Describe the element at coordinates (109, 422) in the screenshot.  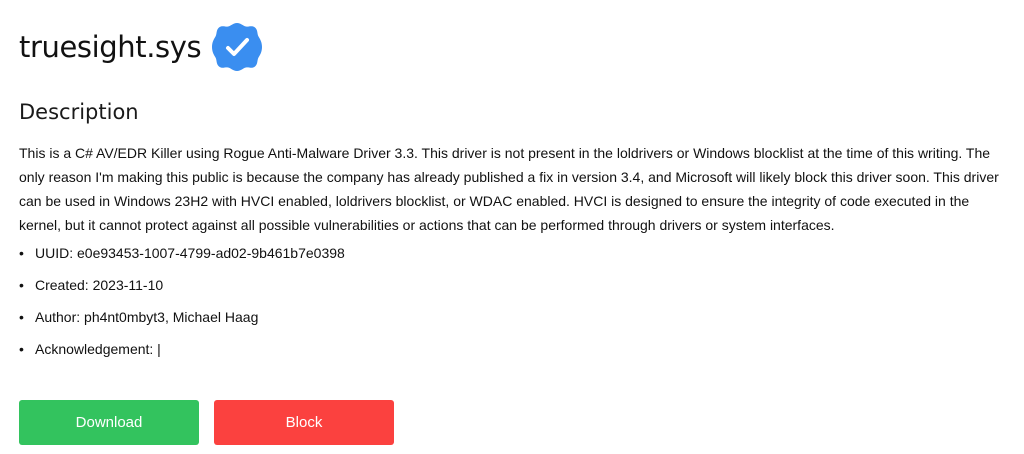
I see `download-button: Download` at that location.